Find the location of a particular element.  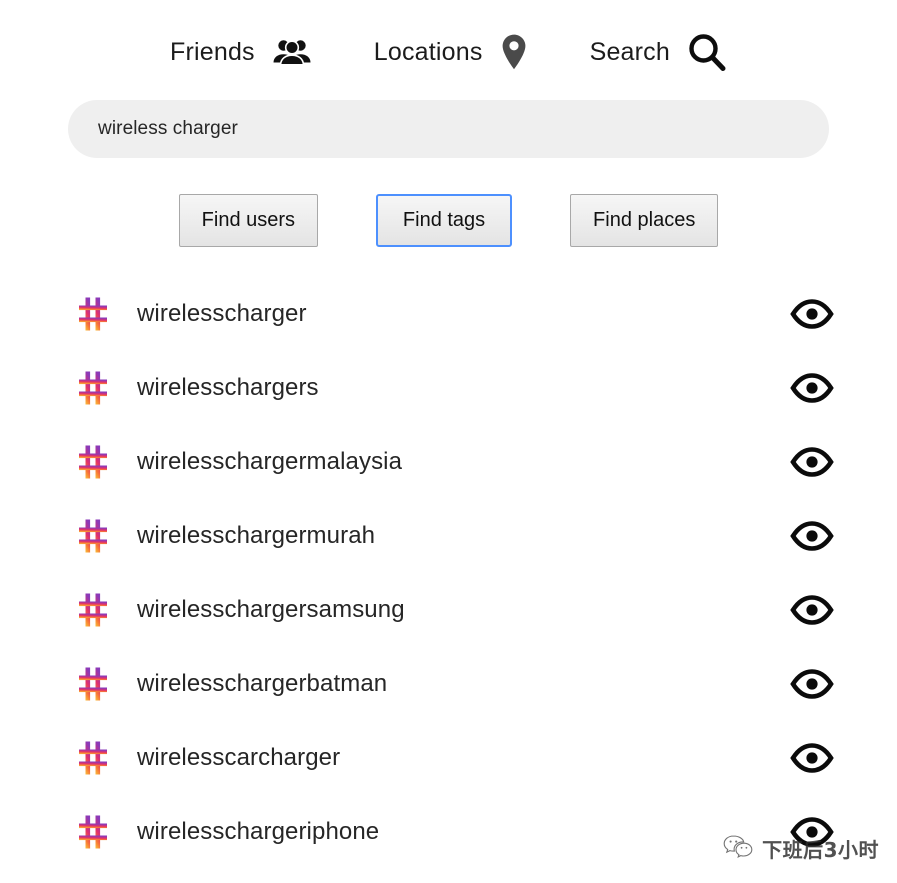

find-users-button: Find users is located at coordinates (248, 220).